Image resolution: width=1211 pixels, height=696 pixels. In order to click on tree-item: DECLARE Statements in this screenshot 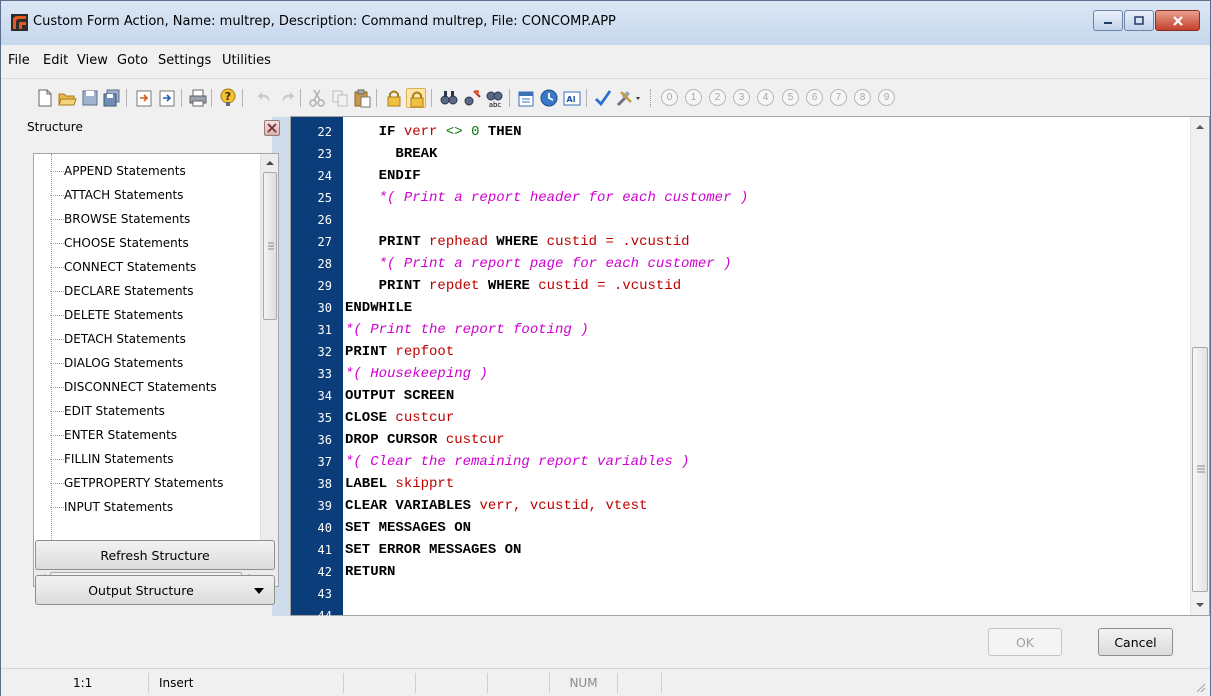, I will do `click(155, 291)`.